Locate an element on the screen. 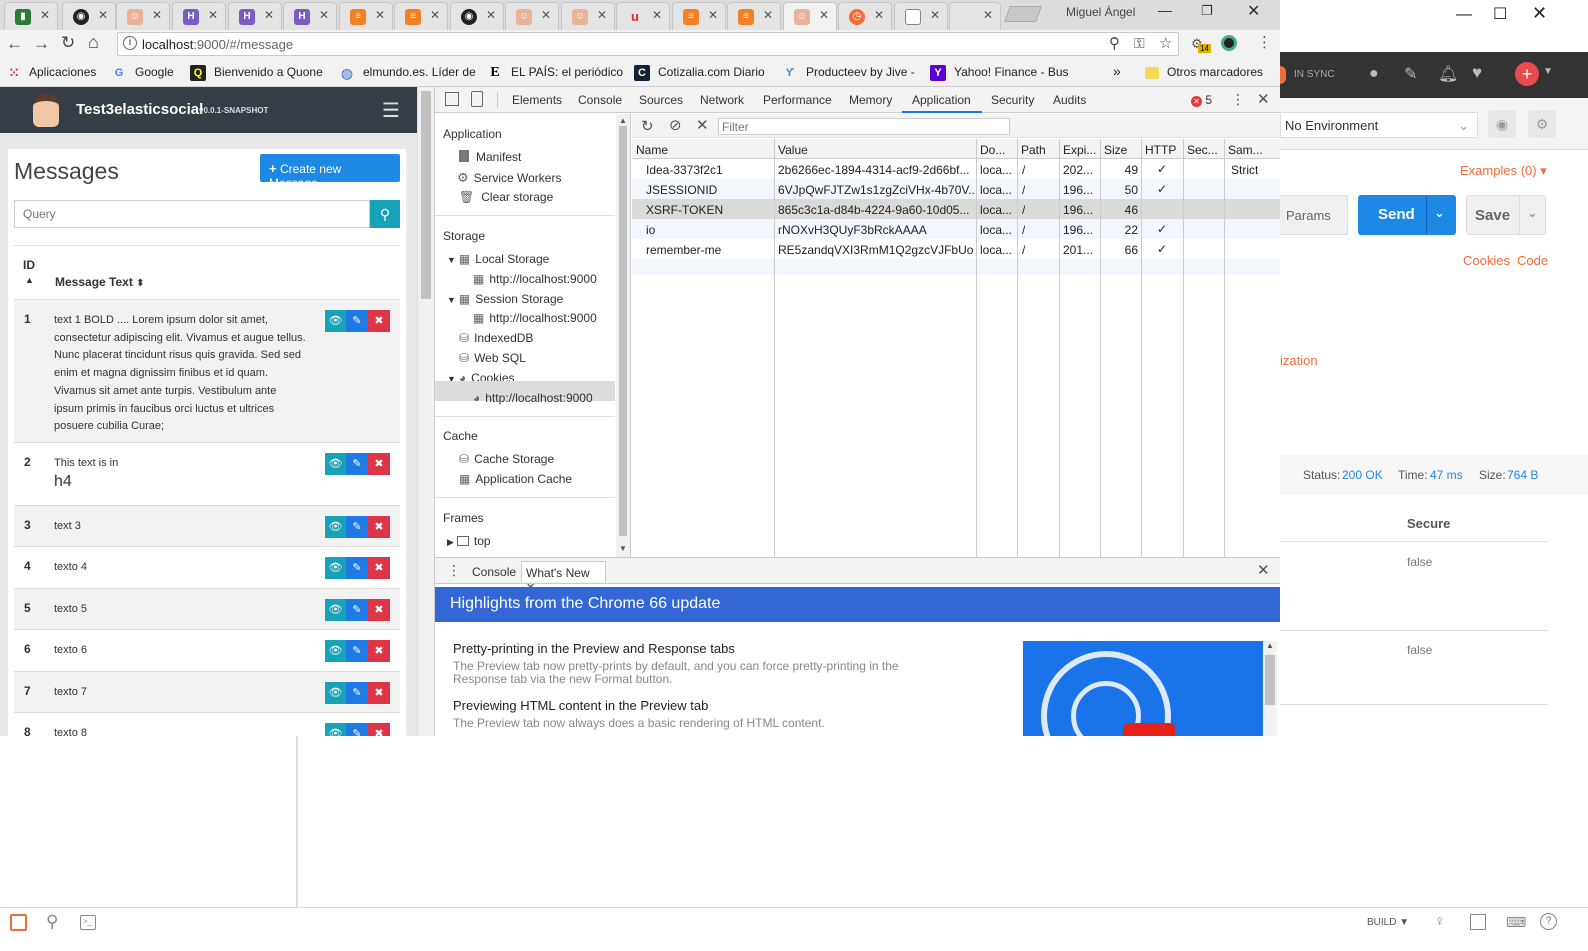 The image size is (1588, 951). home-icon: ⌂ is located at coordinates (93, 42).